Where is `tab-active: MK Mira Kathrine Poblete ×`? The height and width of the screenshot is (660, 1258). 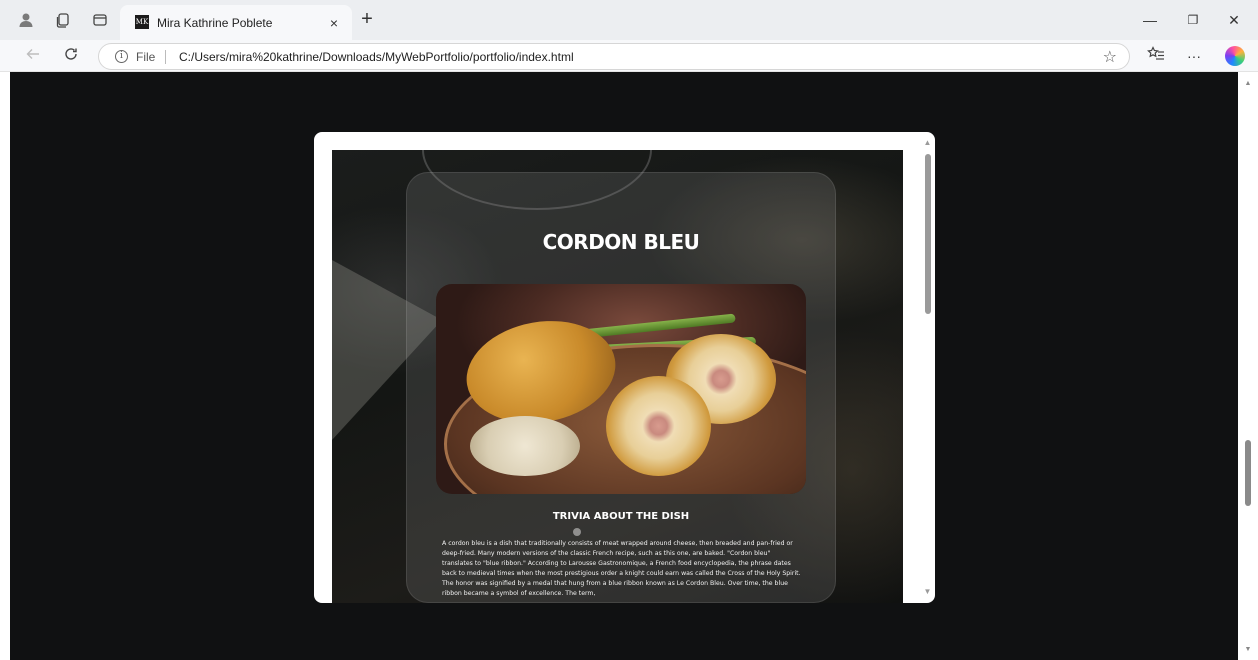
tab-active: MK Mira Kathrine Poblete × is located at coordinates (236, 22).